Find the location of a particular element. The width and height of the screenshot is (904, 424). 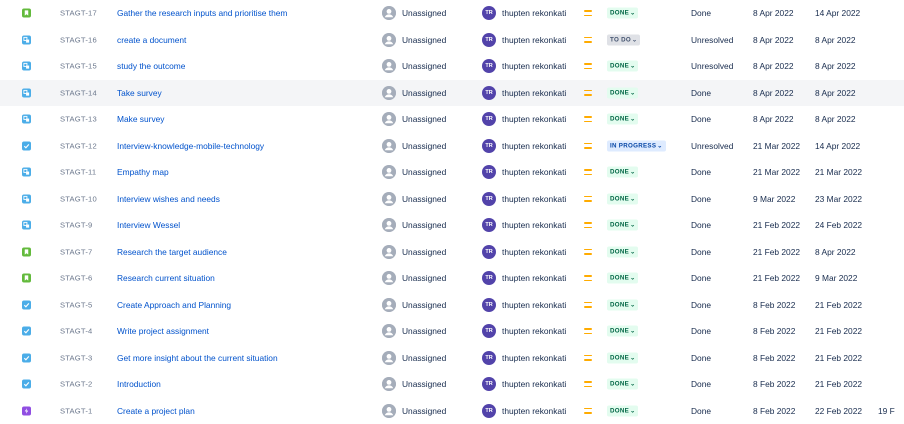

issue-key: STAGT-11 is located at coordinates (78, 172).